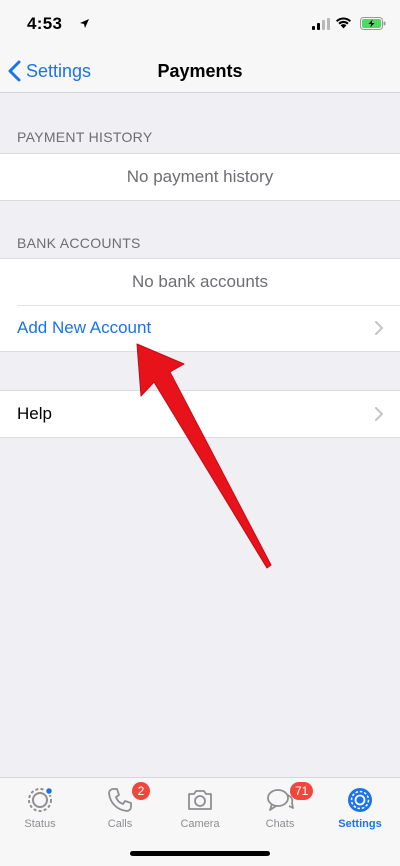 The image size is (400, 866). Describe the element at coordinates (200, 281) in the screenshot. I see `no-bank-accounts-cell: No bank accounts` at that location.